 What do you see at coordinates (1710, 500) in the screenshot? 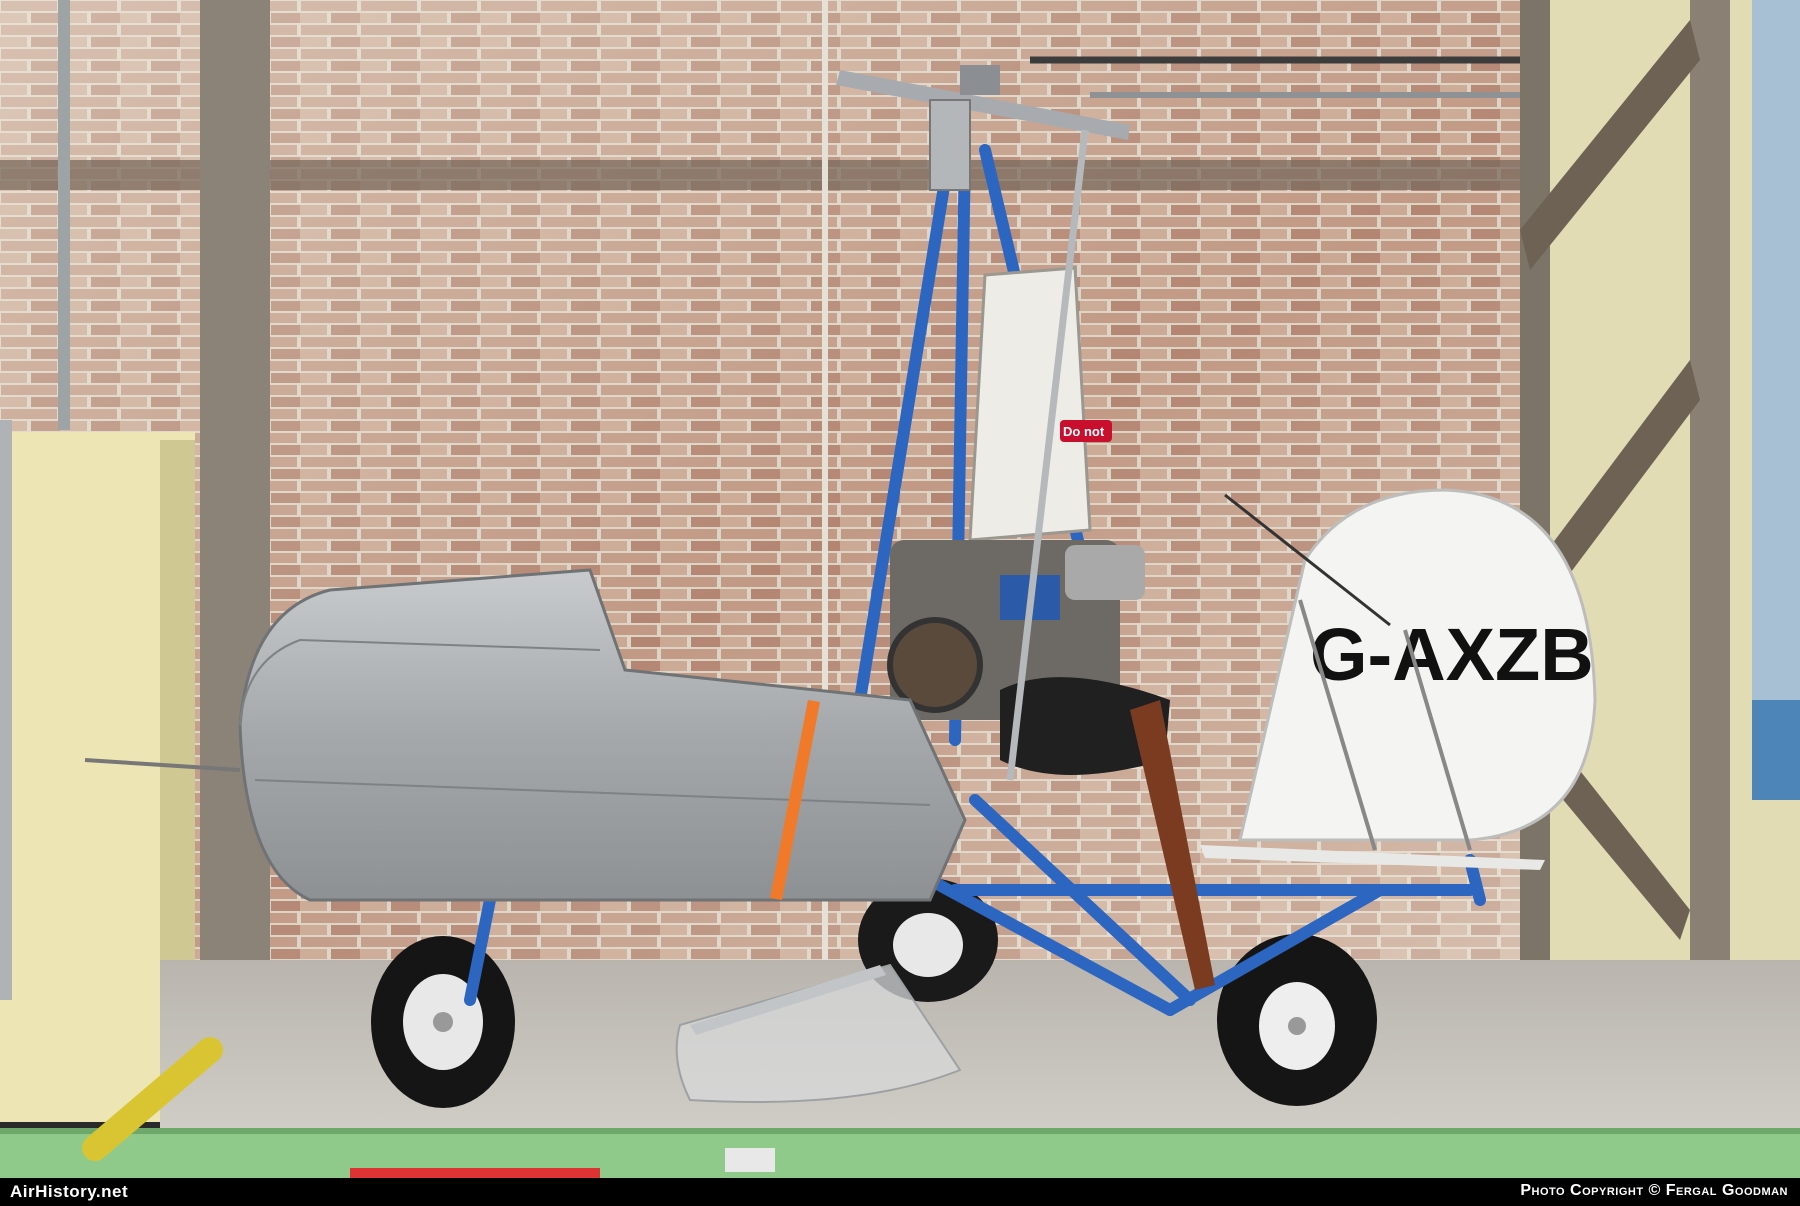
I see `steel-column-right` at bounding box center [1710, 500].